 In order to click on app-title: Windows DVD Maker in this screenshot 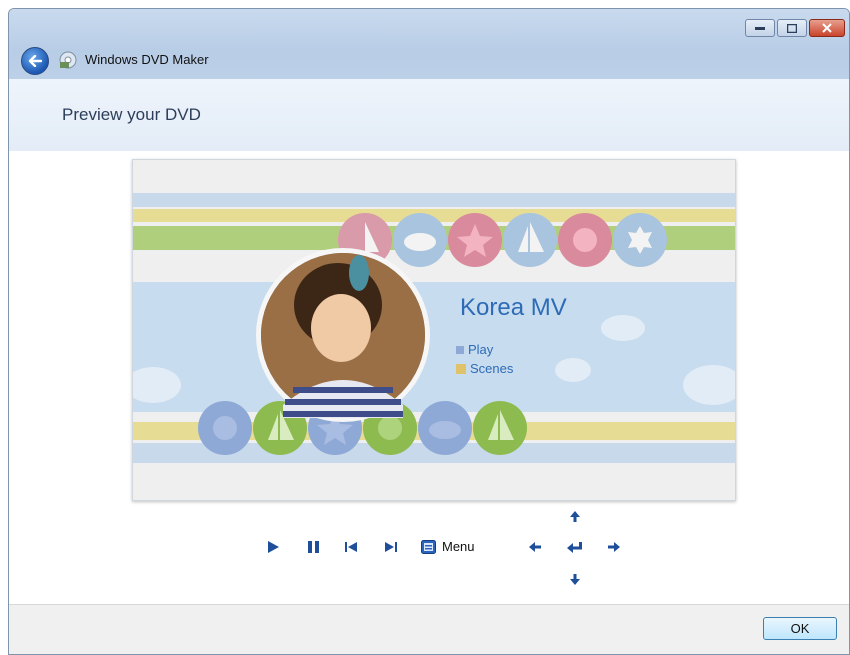, I will do `click(147, 59)`.